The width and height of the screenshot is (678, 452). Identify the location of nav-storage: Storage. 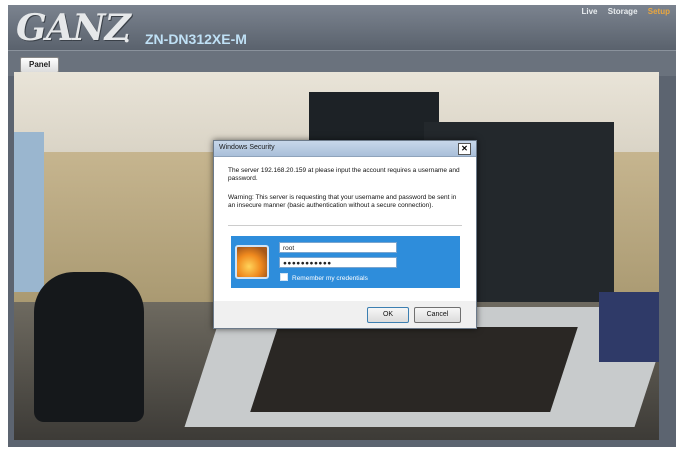
(623, 11).